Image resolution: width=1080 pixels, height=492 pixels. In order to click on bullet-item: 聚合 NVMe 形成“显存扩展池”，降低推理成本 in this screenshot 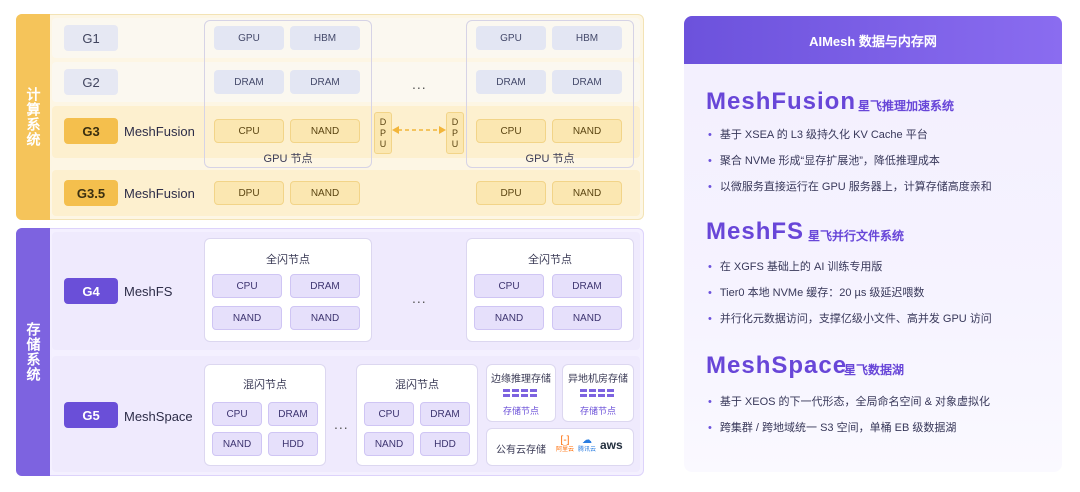, I will do `click(824, 160)`.